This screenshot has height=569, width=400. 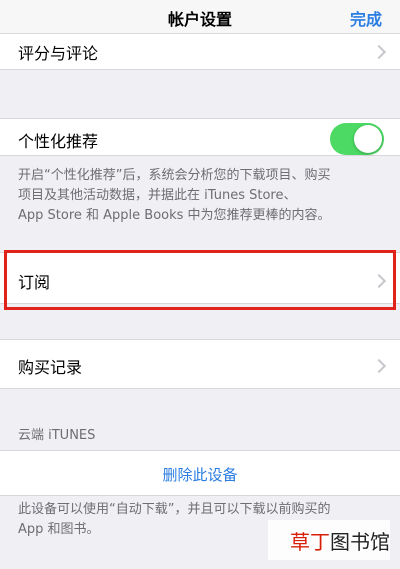 I want to click on cloud-footer-line: 此设备可以使用“自动下载”，并且可以下载以前购买的, so click(x=174, y=509).